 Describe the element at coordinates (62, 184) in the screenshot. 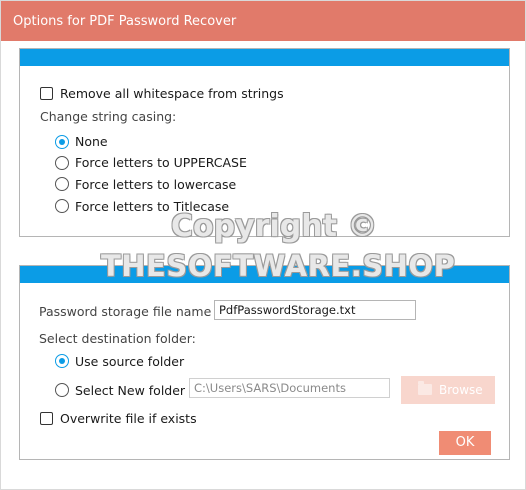

I see `casing-lowercase-radio` at that location.